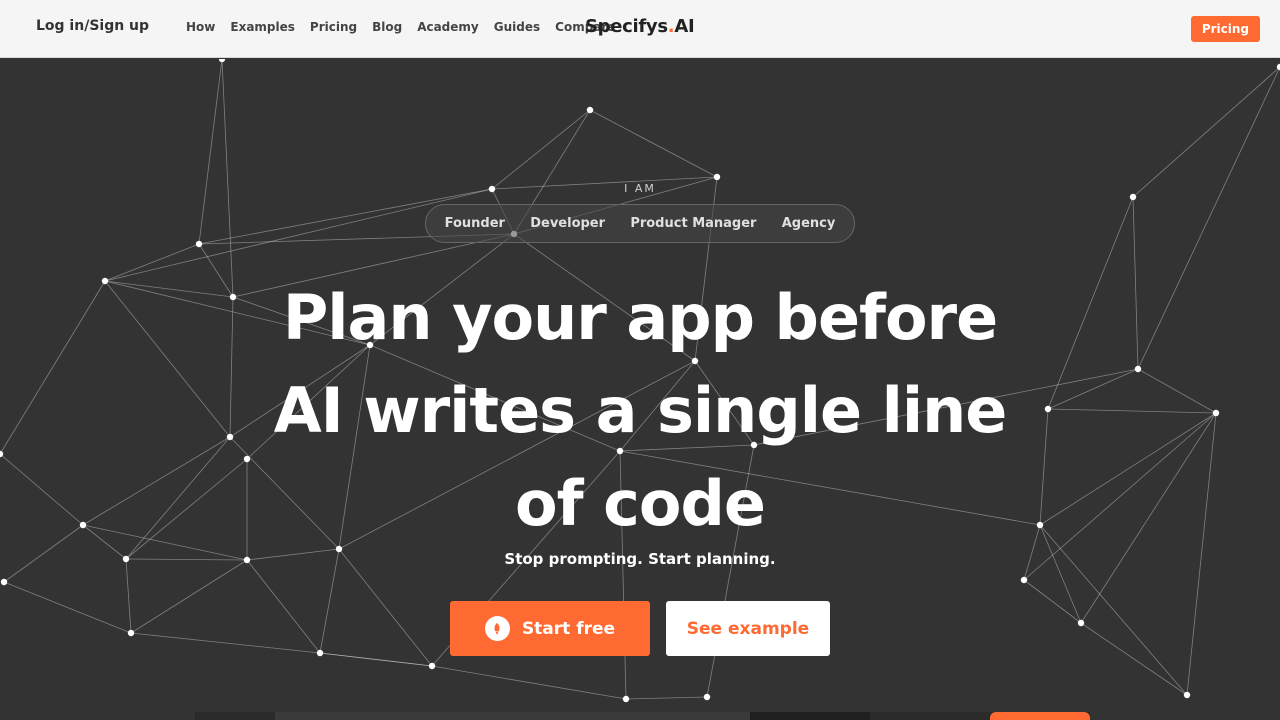 The width and height of the screenshot is (1280, 720). Describe the element at coordinates (568, 628) in the screenshot. I see `start-free-label: Start free` at that location.